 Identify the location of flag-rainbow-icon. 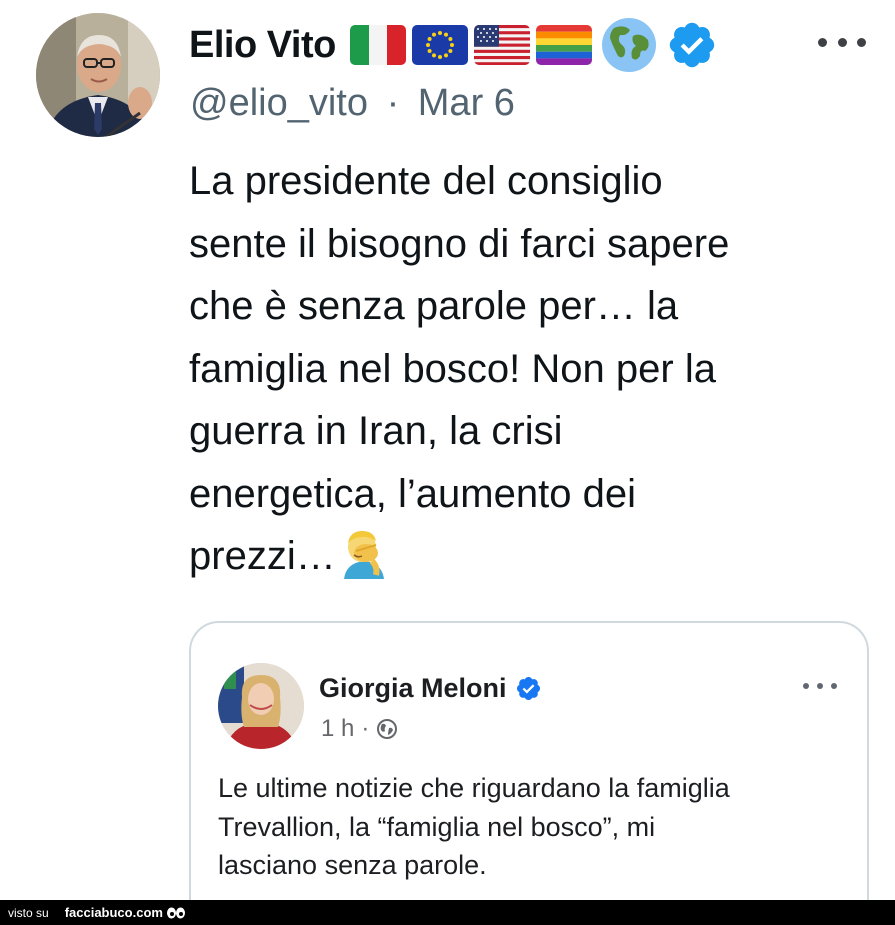
(563, 45).